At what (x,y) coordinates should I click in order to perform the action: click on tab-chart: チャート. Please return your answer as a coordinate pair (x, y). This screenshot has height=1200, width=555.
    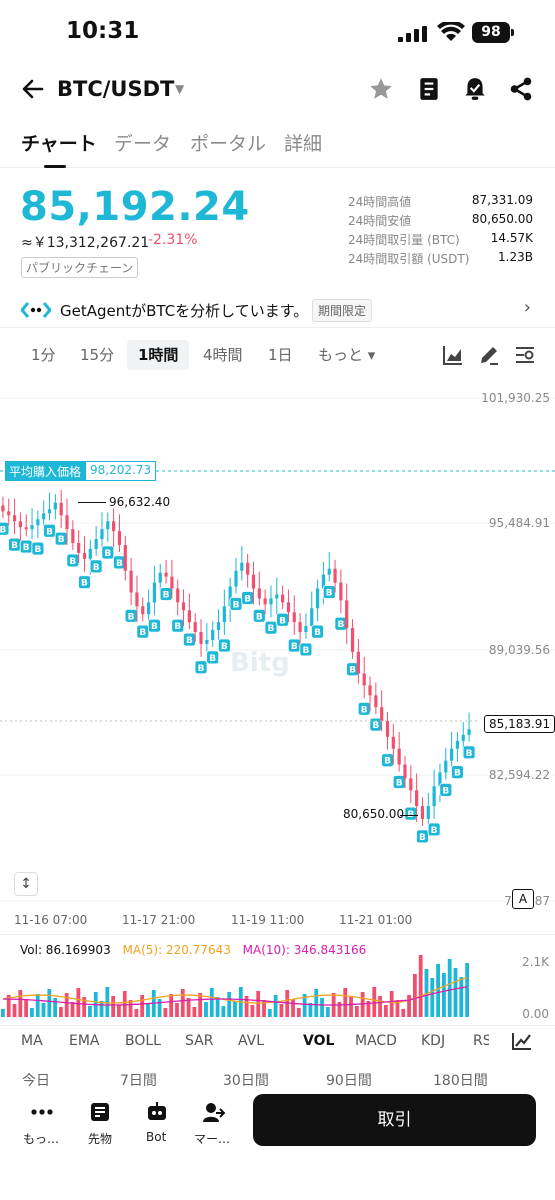
    Looking at the image, I should click on (59, 142).